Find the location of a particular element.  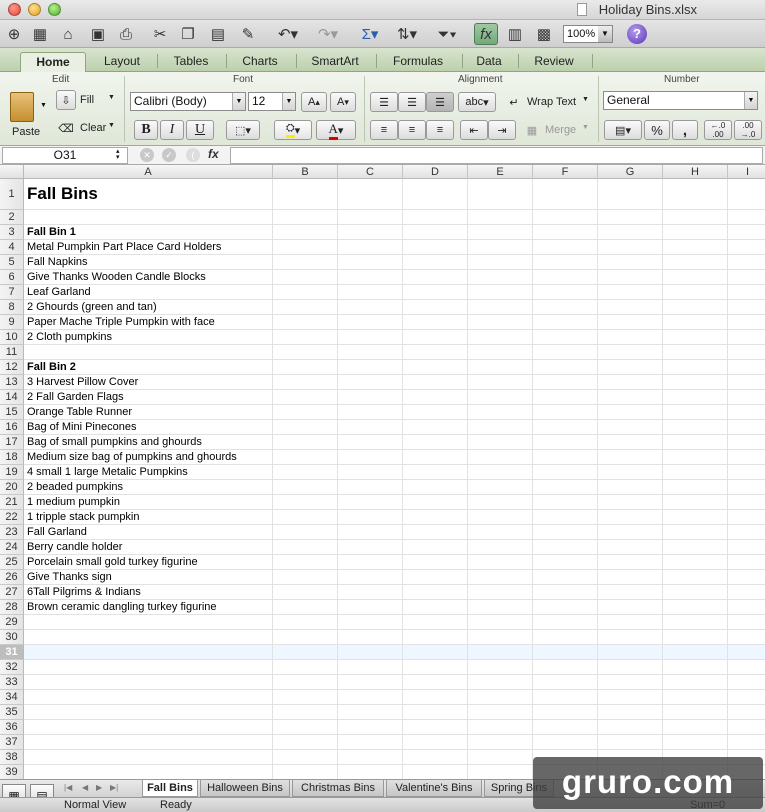

table-row: 3 Fall Bin 1 is located at coordinates (382, 232).